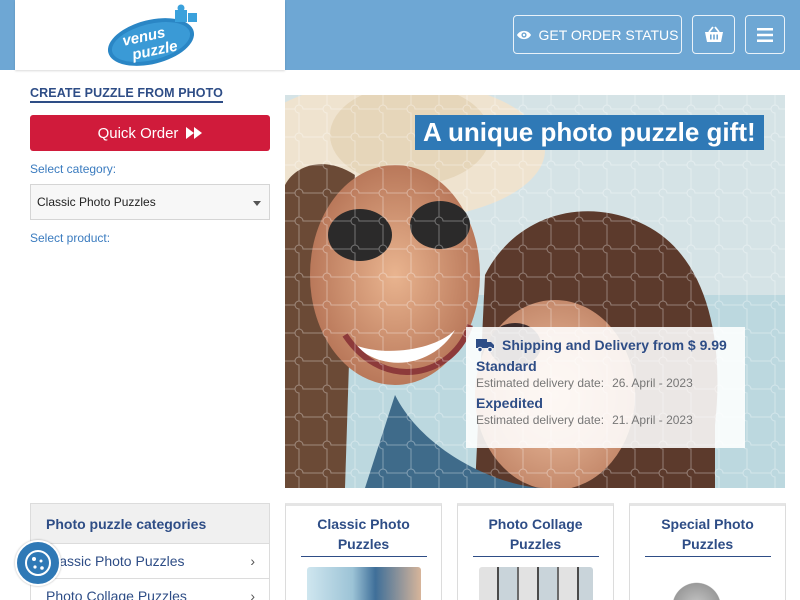 This screenshot has height=600, width=800. I want to click on hamburger-menu-icon, so click(765, 34).